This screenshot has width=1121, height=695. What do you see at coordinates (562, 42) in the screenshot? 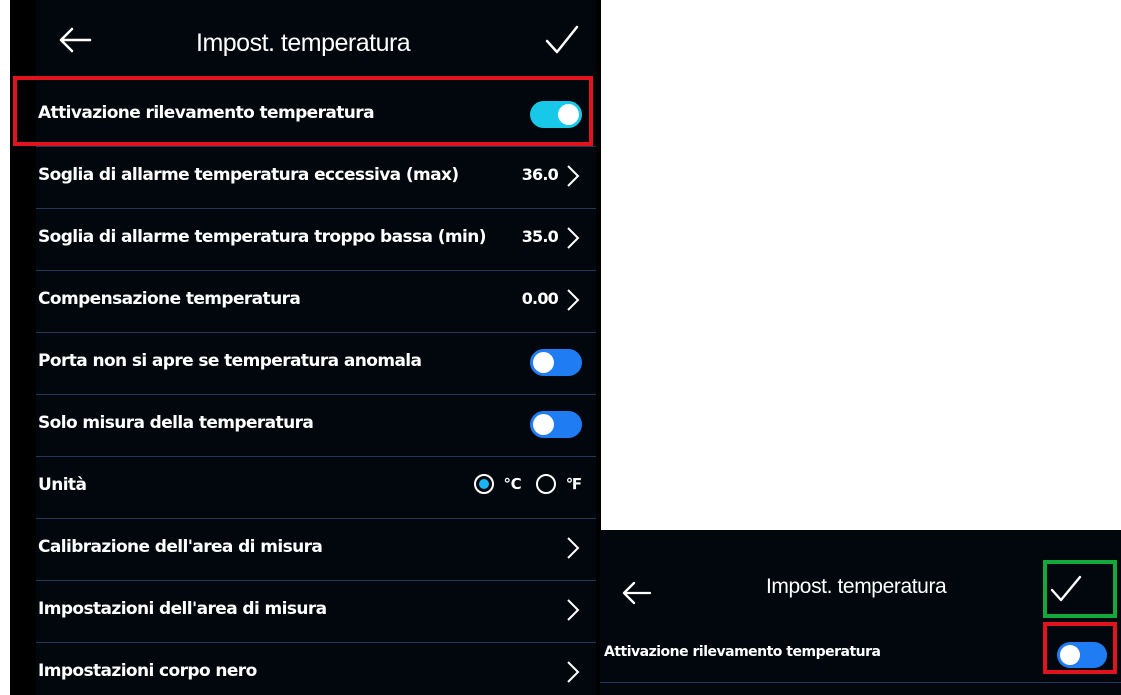
I see `confirm-check-icon` at bounding box center [562, 42].